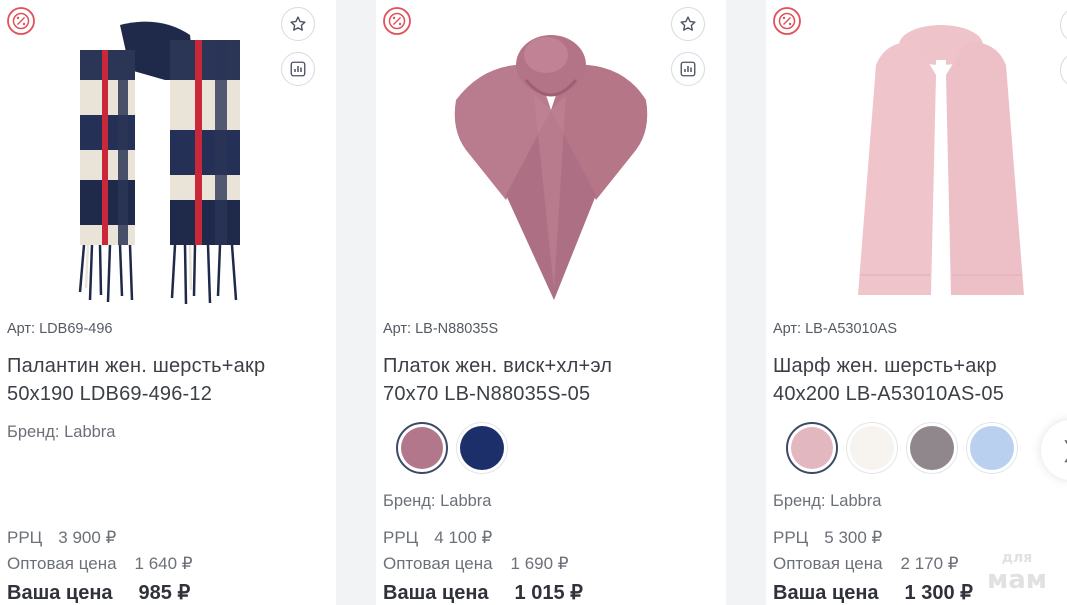 The width and height of the screenshot is (1067, 605). What do you see at coordinates (853, 537) in the screenshot?
I see `rrp-value: 5 300 ₽` at bounding box center [853, 537].